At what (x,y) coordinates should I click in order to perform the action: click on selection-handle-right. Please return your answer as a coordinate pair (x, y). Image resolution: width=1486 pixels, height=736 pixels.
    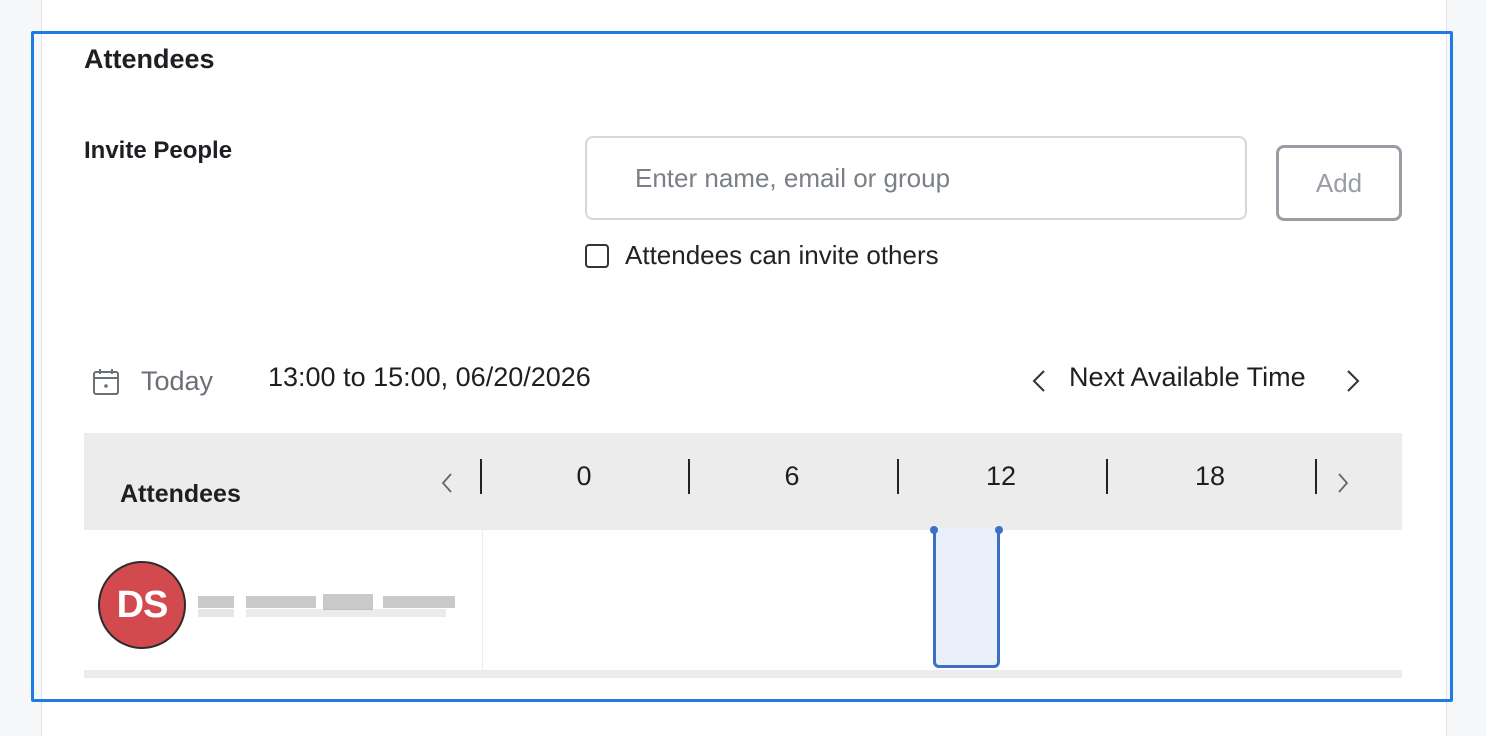
    Looking at the image, I should click on (999, 530).